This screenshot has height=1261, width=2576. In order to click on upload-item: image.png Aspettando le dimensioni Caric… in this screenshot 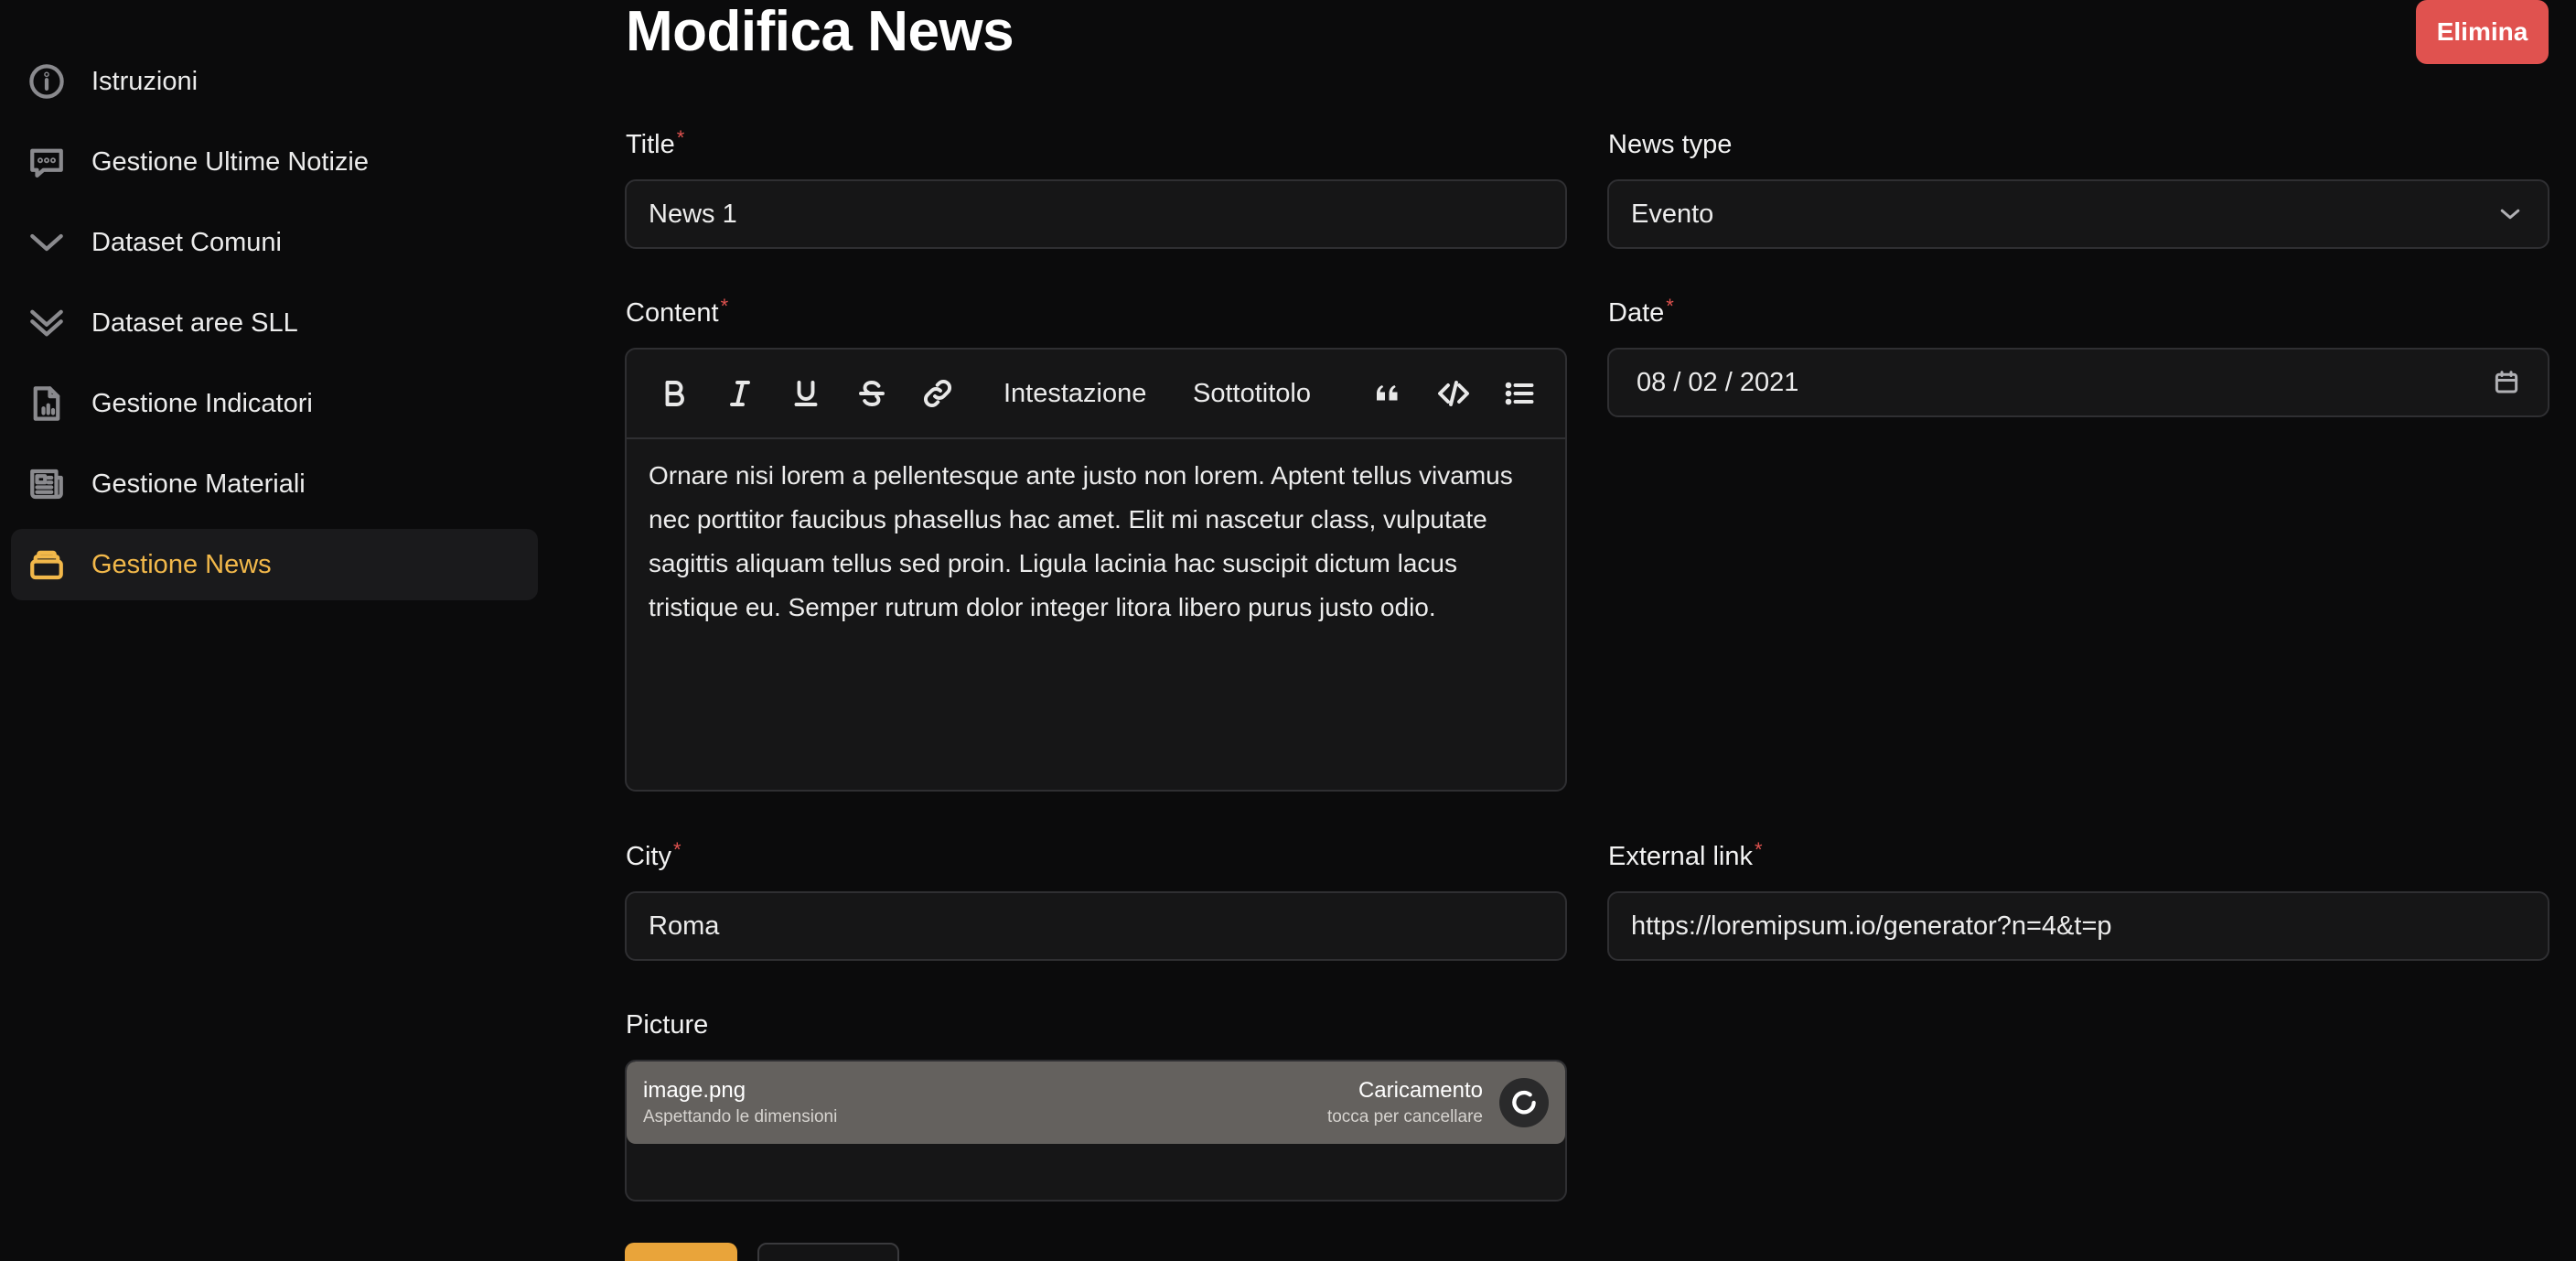, I will do `click(1096, 1103)`.